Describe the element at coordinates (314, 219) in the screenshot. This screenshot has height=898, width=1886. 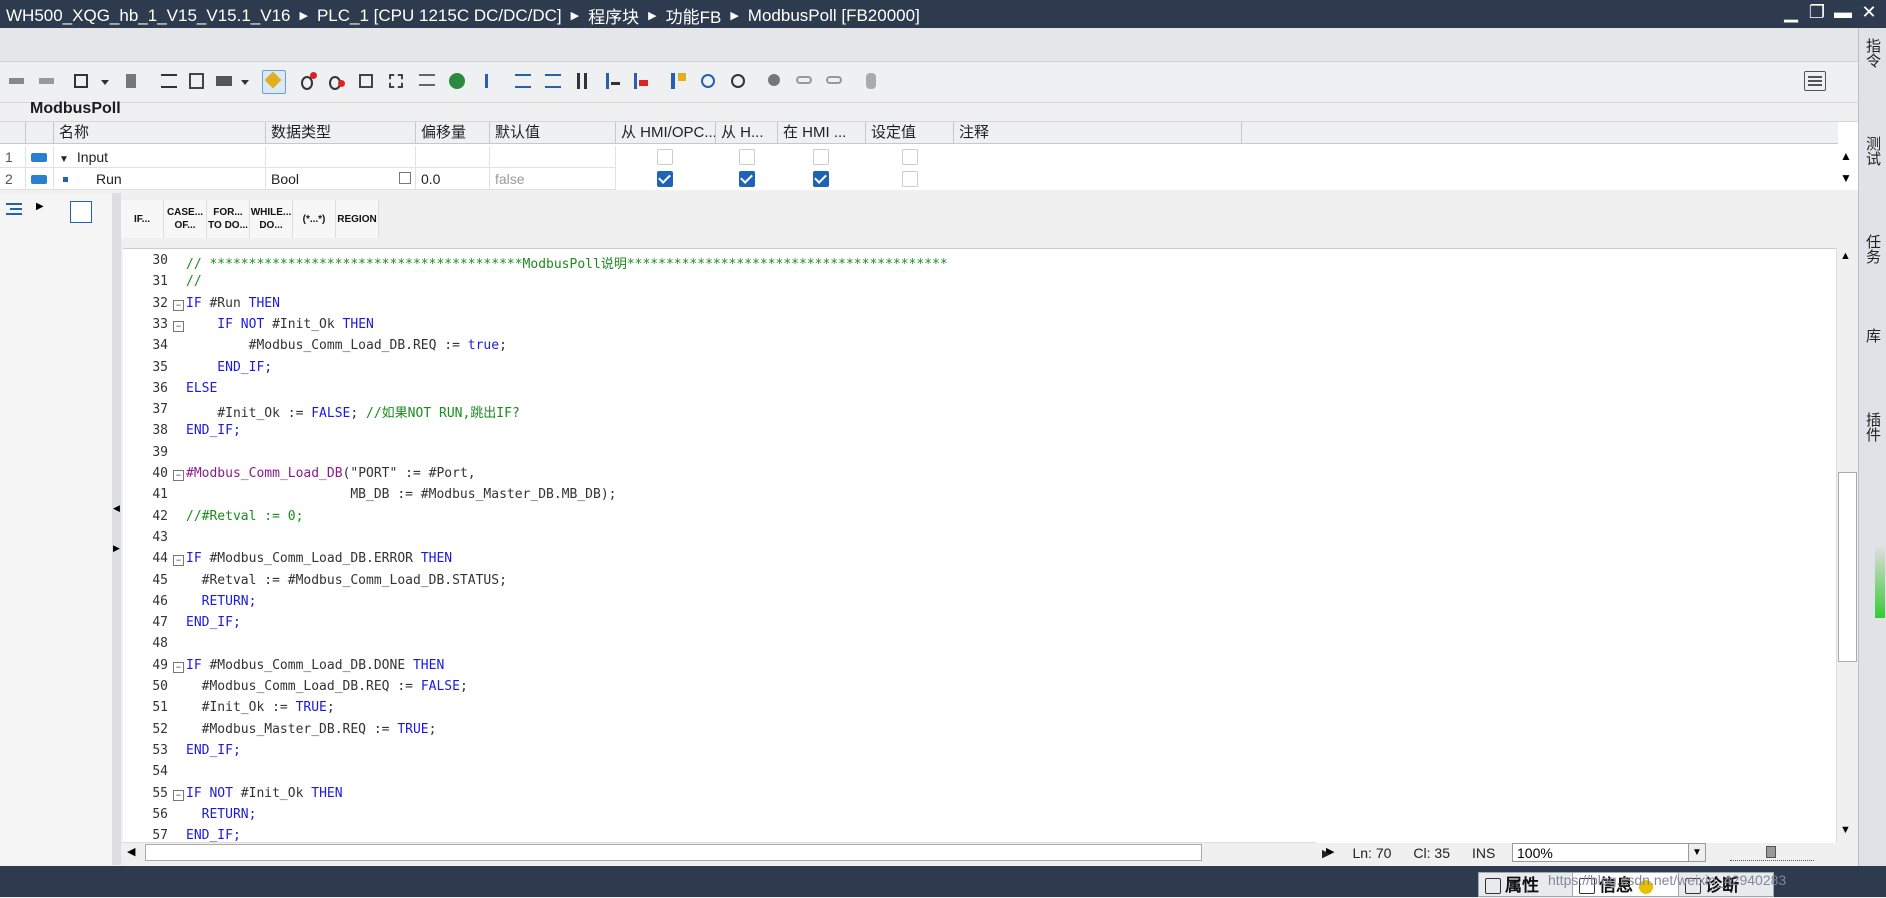
I see `snippet-comment: (*...*)` at that location.